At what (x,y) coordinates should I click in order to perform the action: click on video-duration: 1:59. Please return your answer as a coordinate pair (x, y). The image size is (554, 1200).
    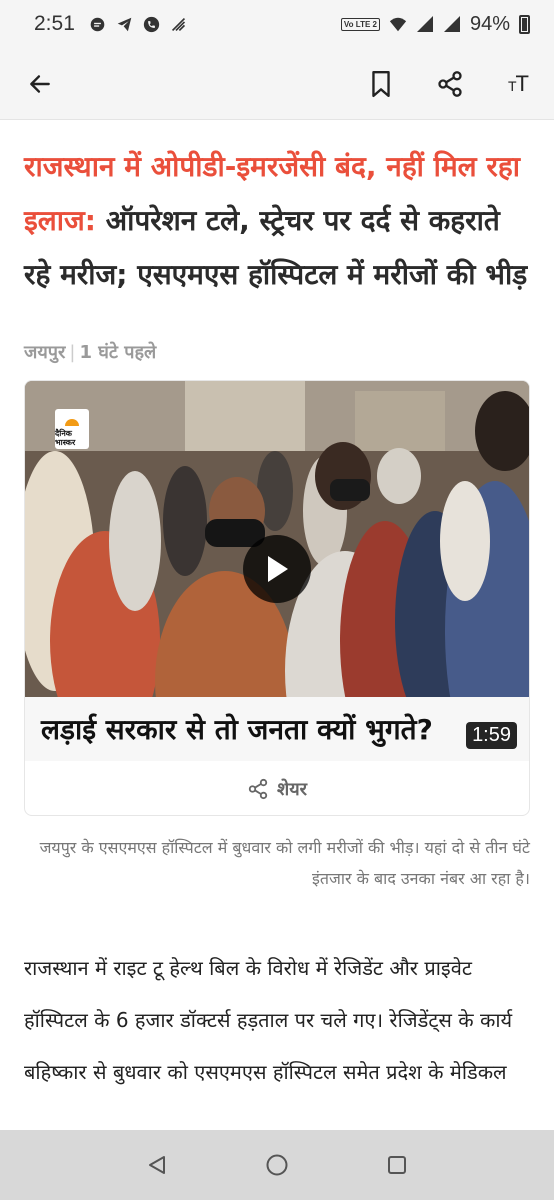
    Looking at the image, I should click on (491, 735).